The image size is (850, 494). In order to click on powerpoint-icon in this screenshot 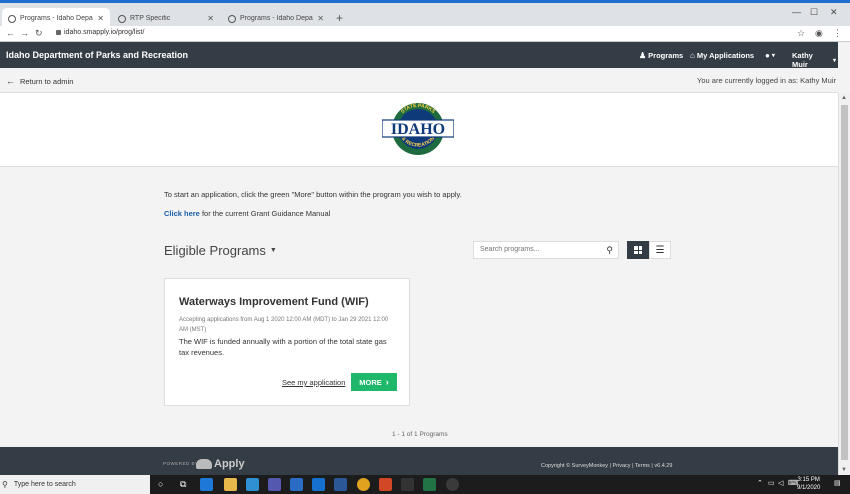, I will do `click(385, 484)`.